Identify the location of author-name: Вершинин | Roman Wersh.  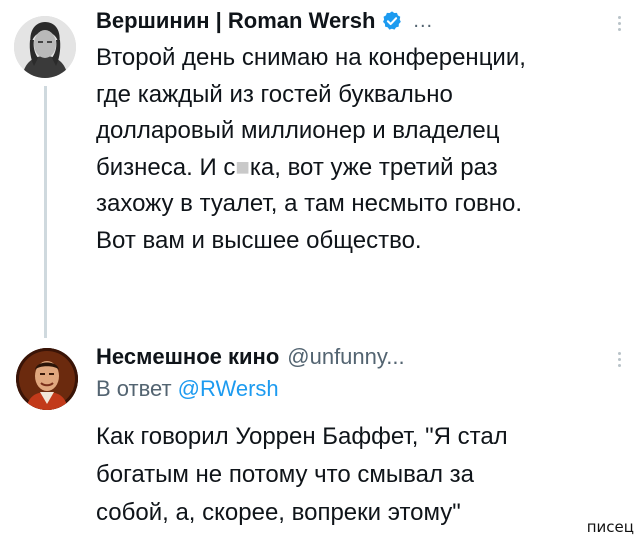
(235, 21).